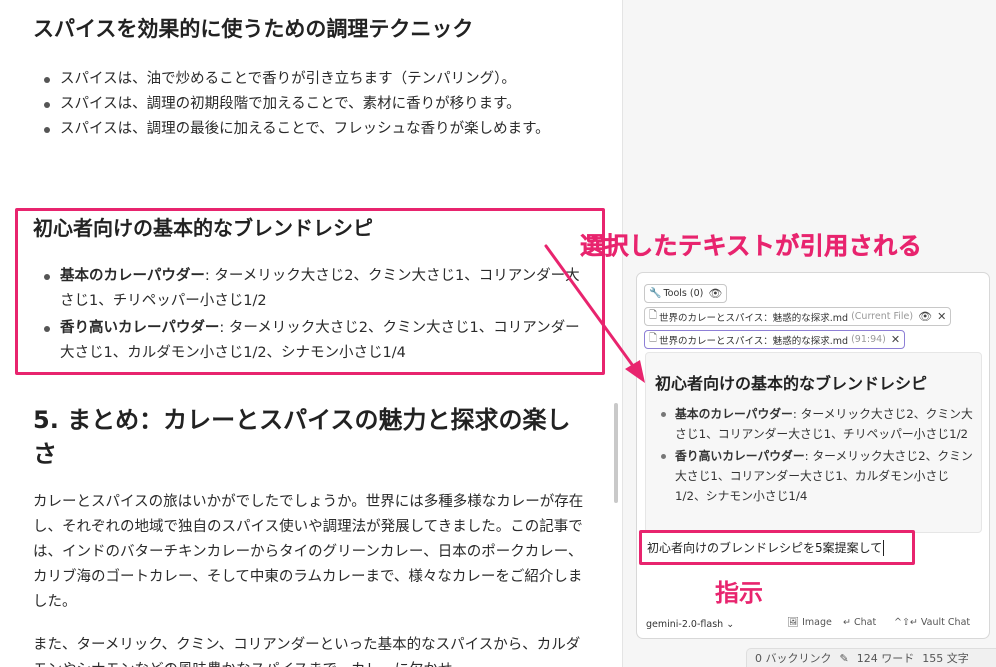  What do you see at coordinates (793, 658) in the screenshot?
I see `backlink-count: 0 バックリンク` at bounding box center [793, 658].